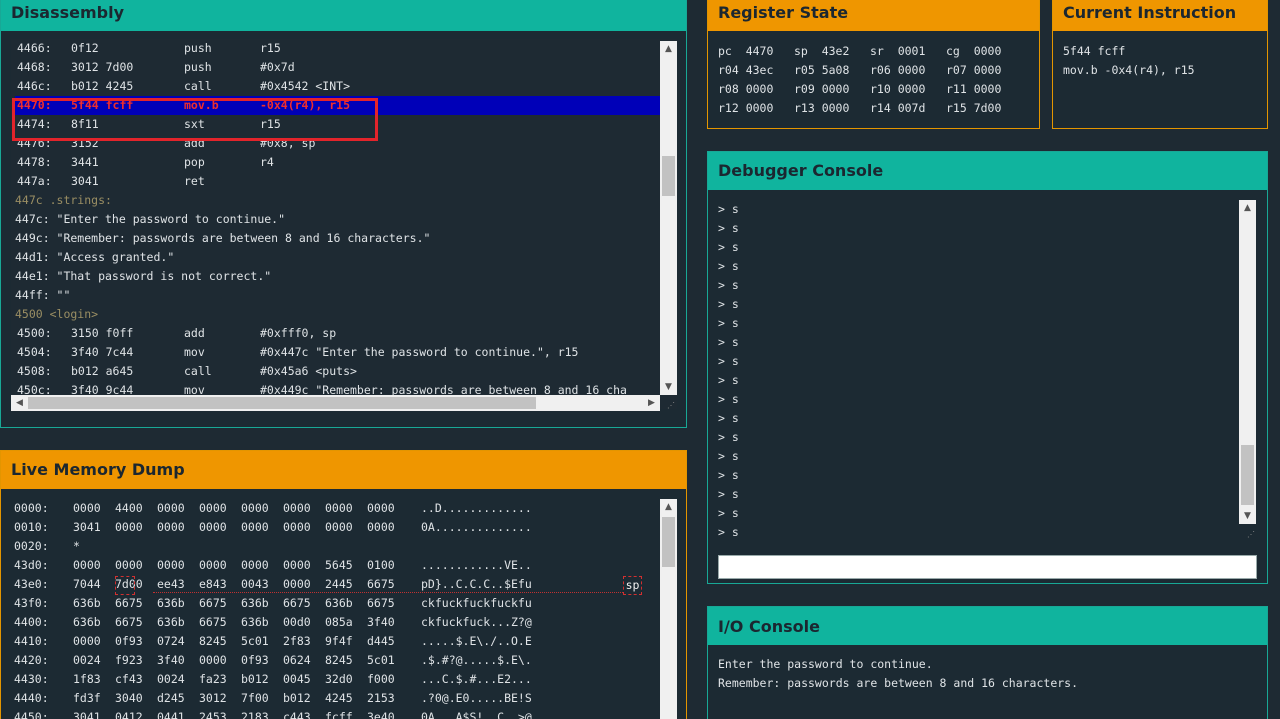 This screenshot has height=719, width=1280. I want to click on disassembly-line: 4508: b012 a645 call #0x45a6 <puts>, so click(337, 371).